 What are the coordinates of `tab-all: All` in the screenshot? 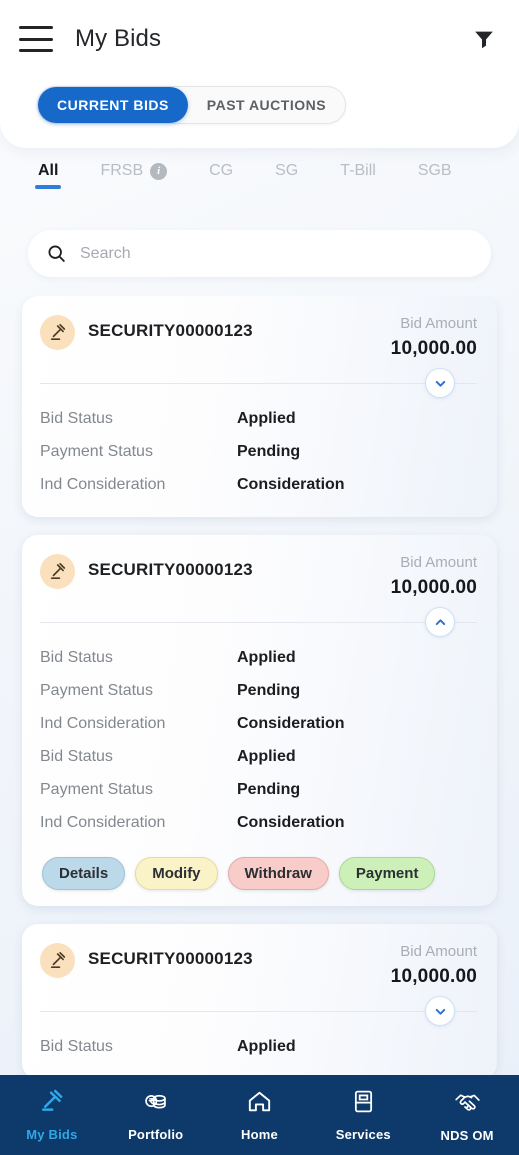 It's located at (48, 175).